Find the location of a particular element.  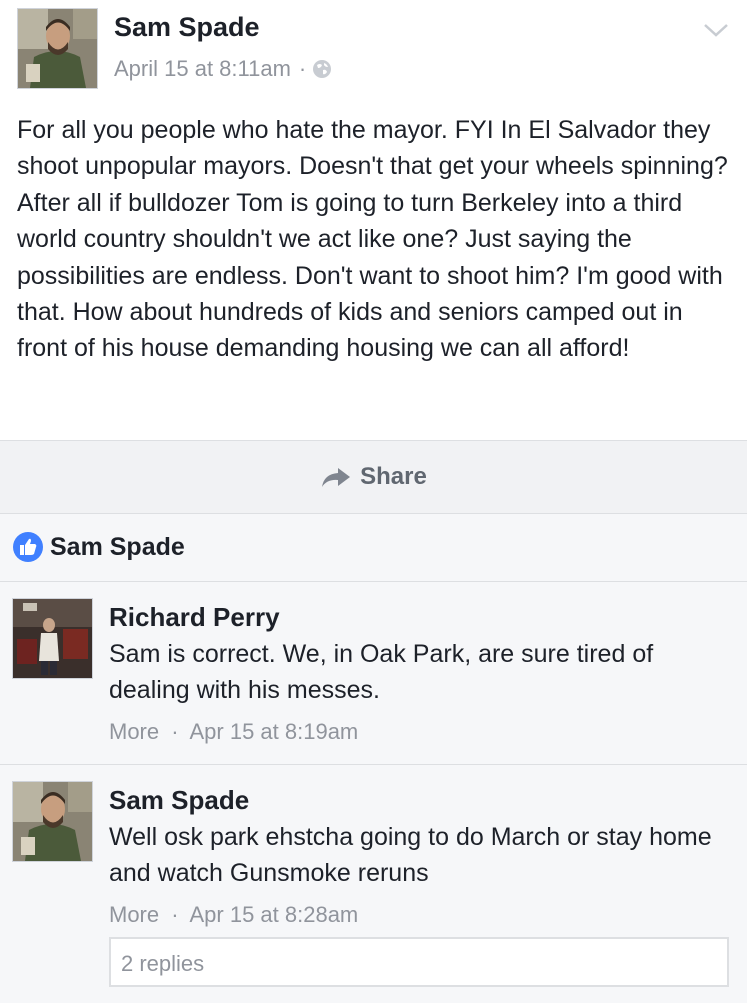

comment-author-name: Sam Spade is located at coordinates (179, 800).